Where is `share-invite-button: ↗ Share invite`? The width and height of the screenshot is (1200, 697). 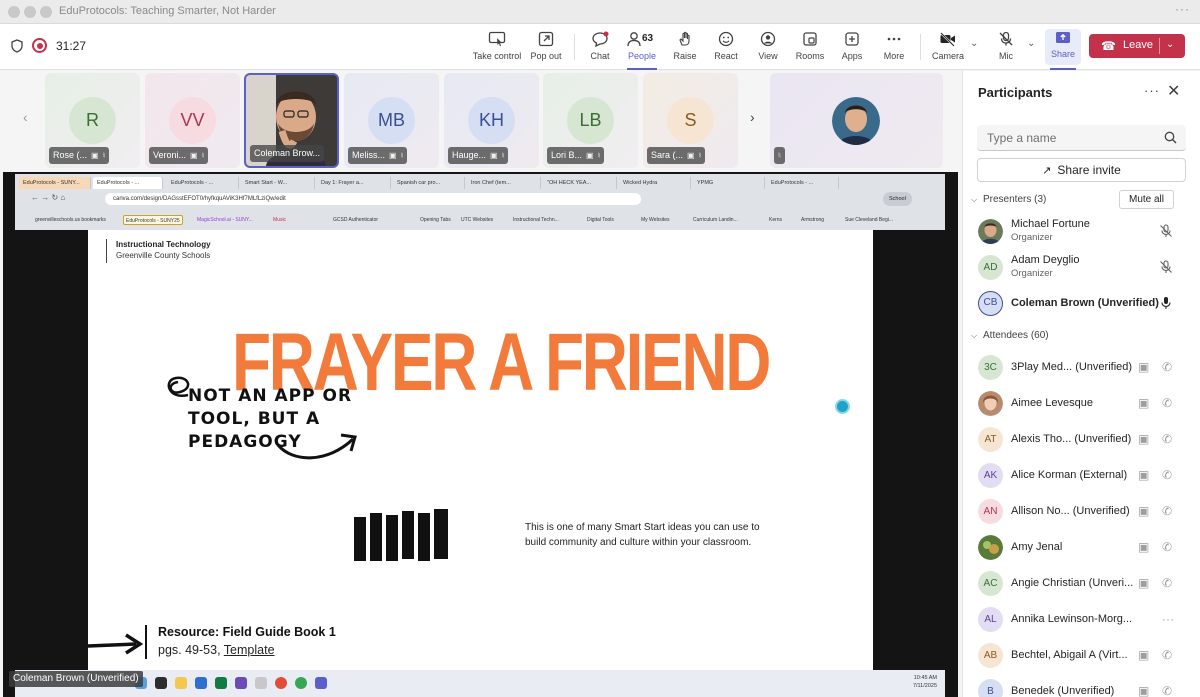 share-invite-button: ↗ Share invite is located at coordinates (1081, 170).